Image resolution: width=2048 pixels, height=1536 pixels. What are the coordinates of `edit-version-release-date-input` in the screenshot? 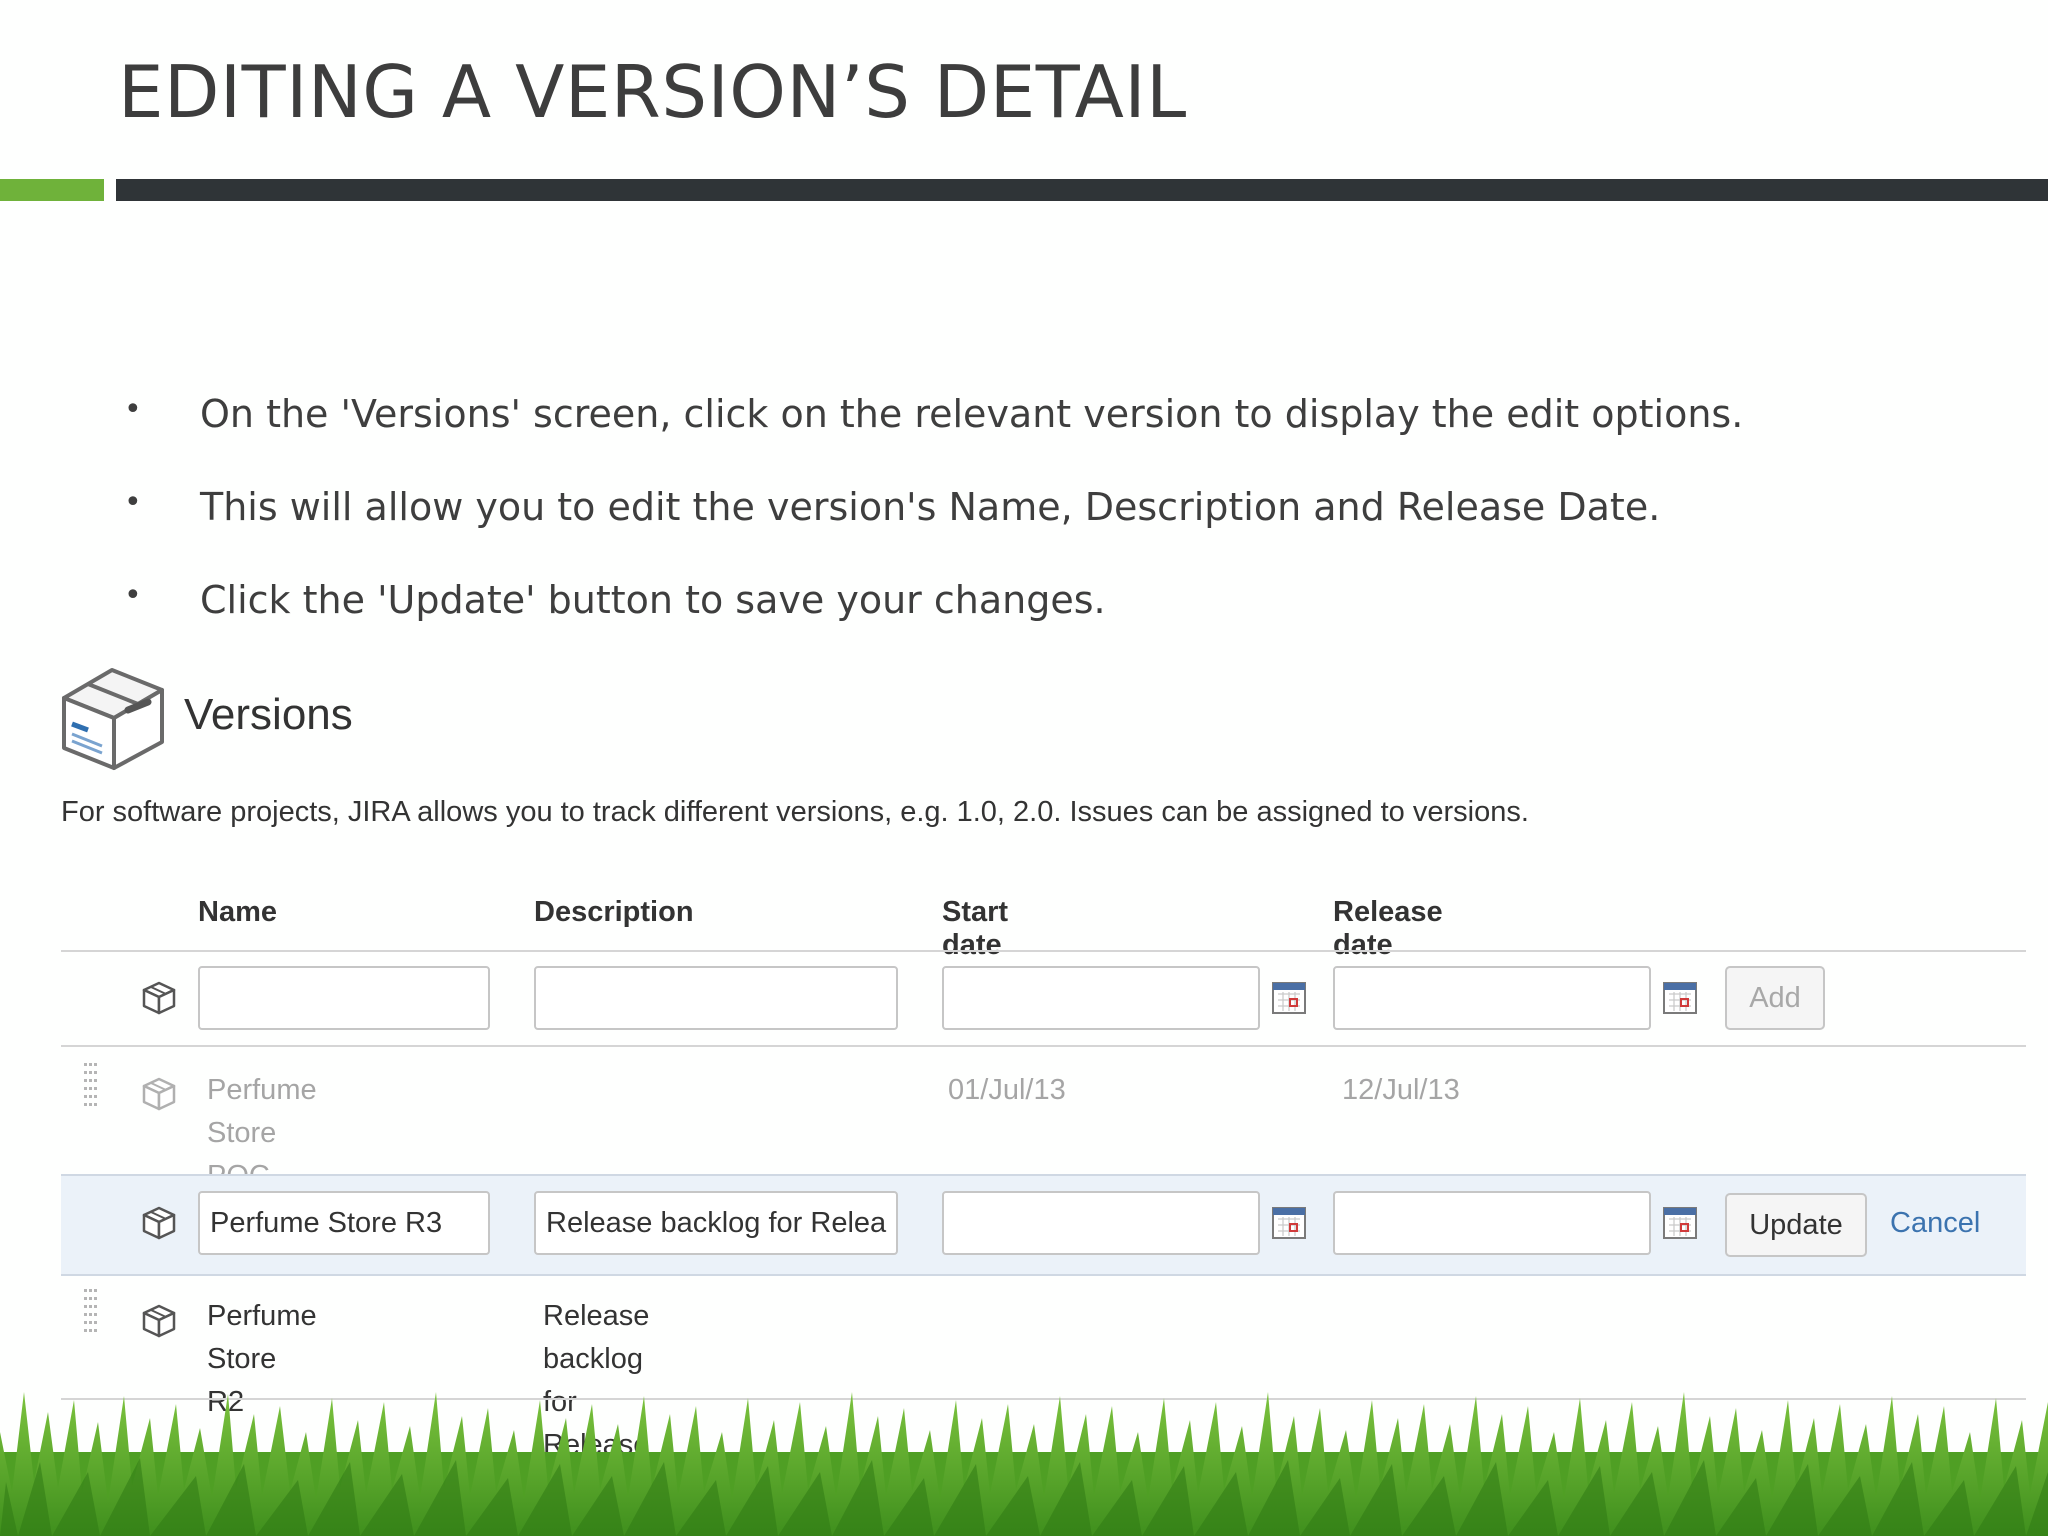 It's located at (1492, 1223).